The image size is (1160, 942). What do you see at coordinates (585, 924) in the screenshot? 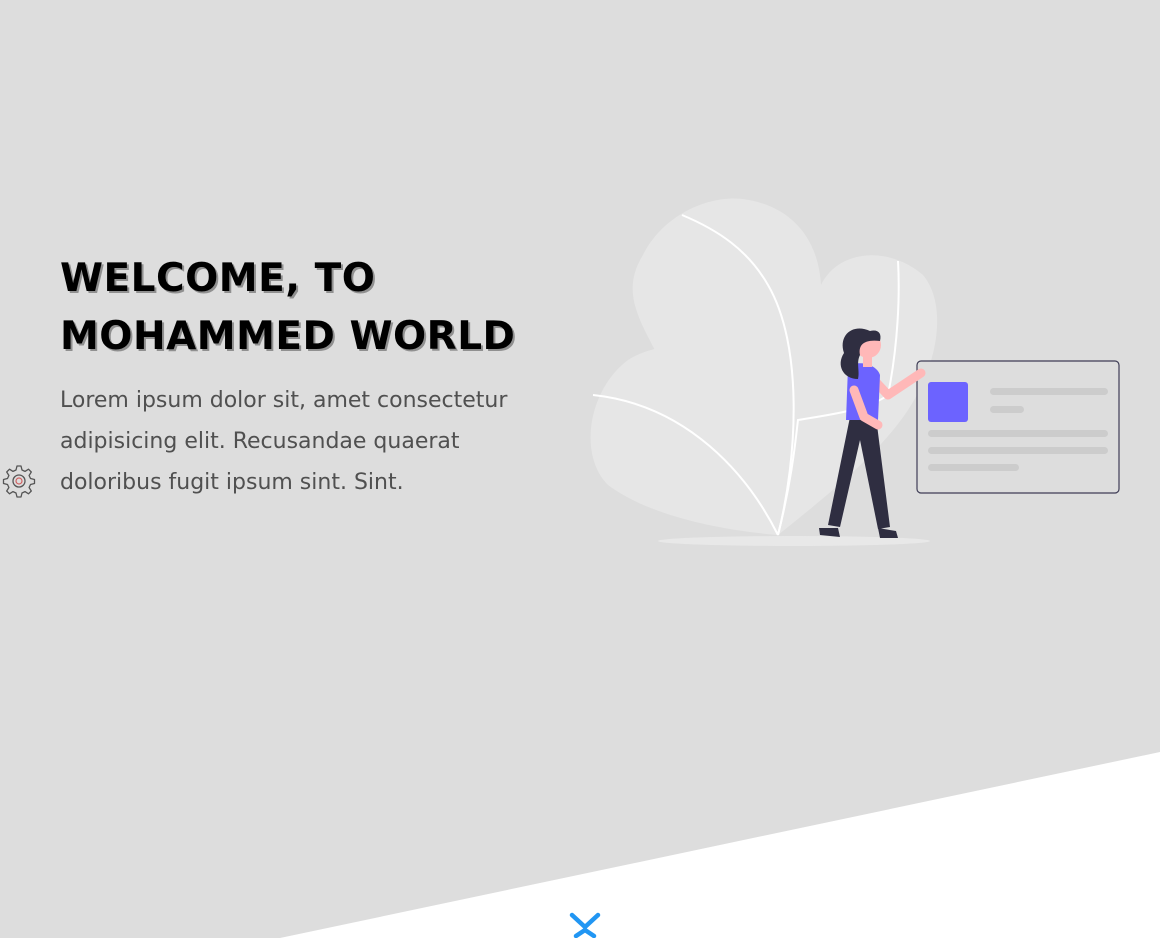
I see `chevron-down-icon` at bounding box center [585, 924].